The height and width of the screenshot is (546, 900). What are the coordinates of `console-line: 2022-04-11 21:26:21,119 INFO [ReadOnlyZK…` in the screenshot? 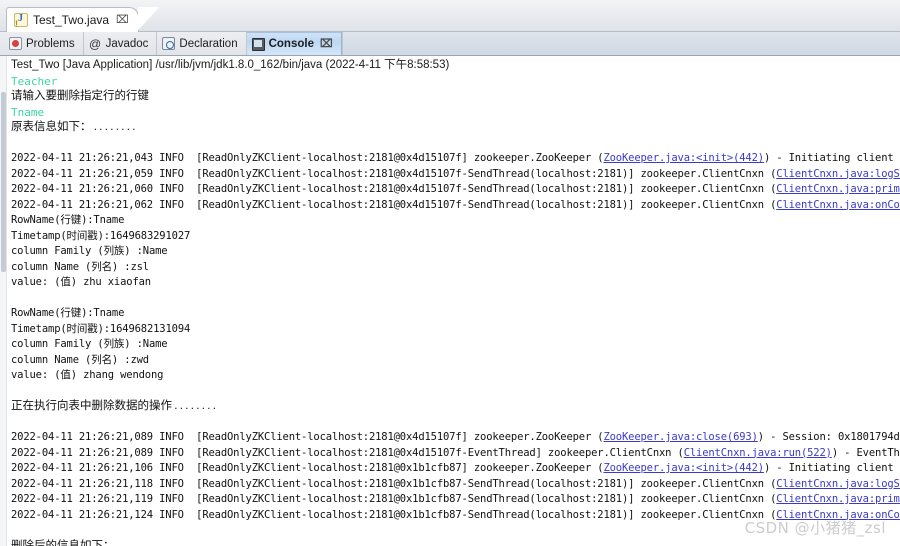 It's located at (455, 500).